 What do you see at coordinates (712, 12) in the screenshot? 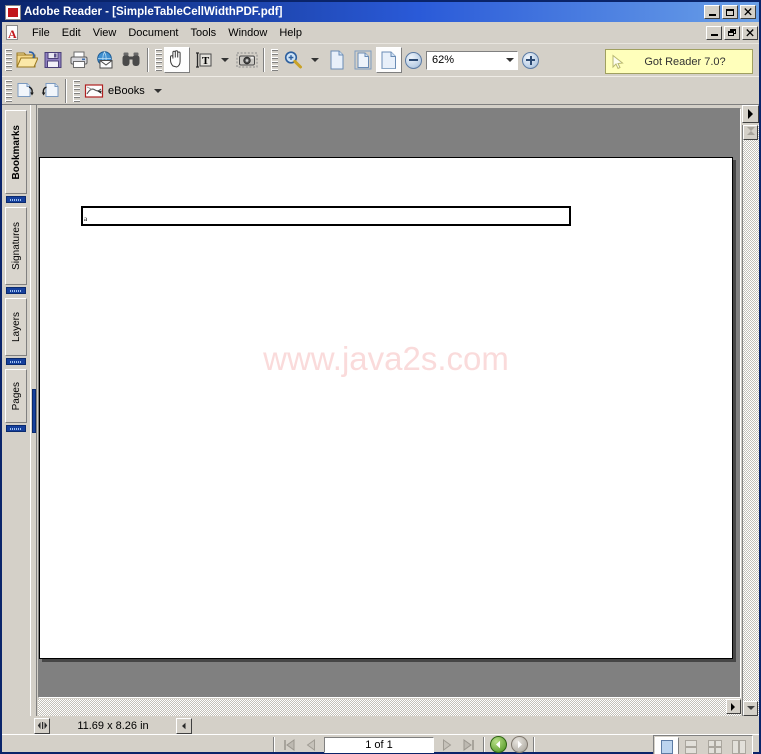
I see `minimize-button` at bounding box center [712, 12].